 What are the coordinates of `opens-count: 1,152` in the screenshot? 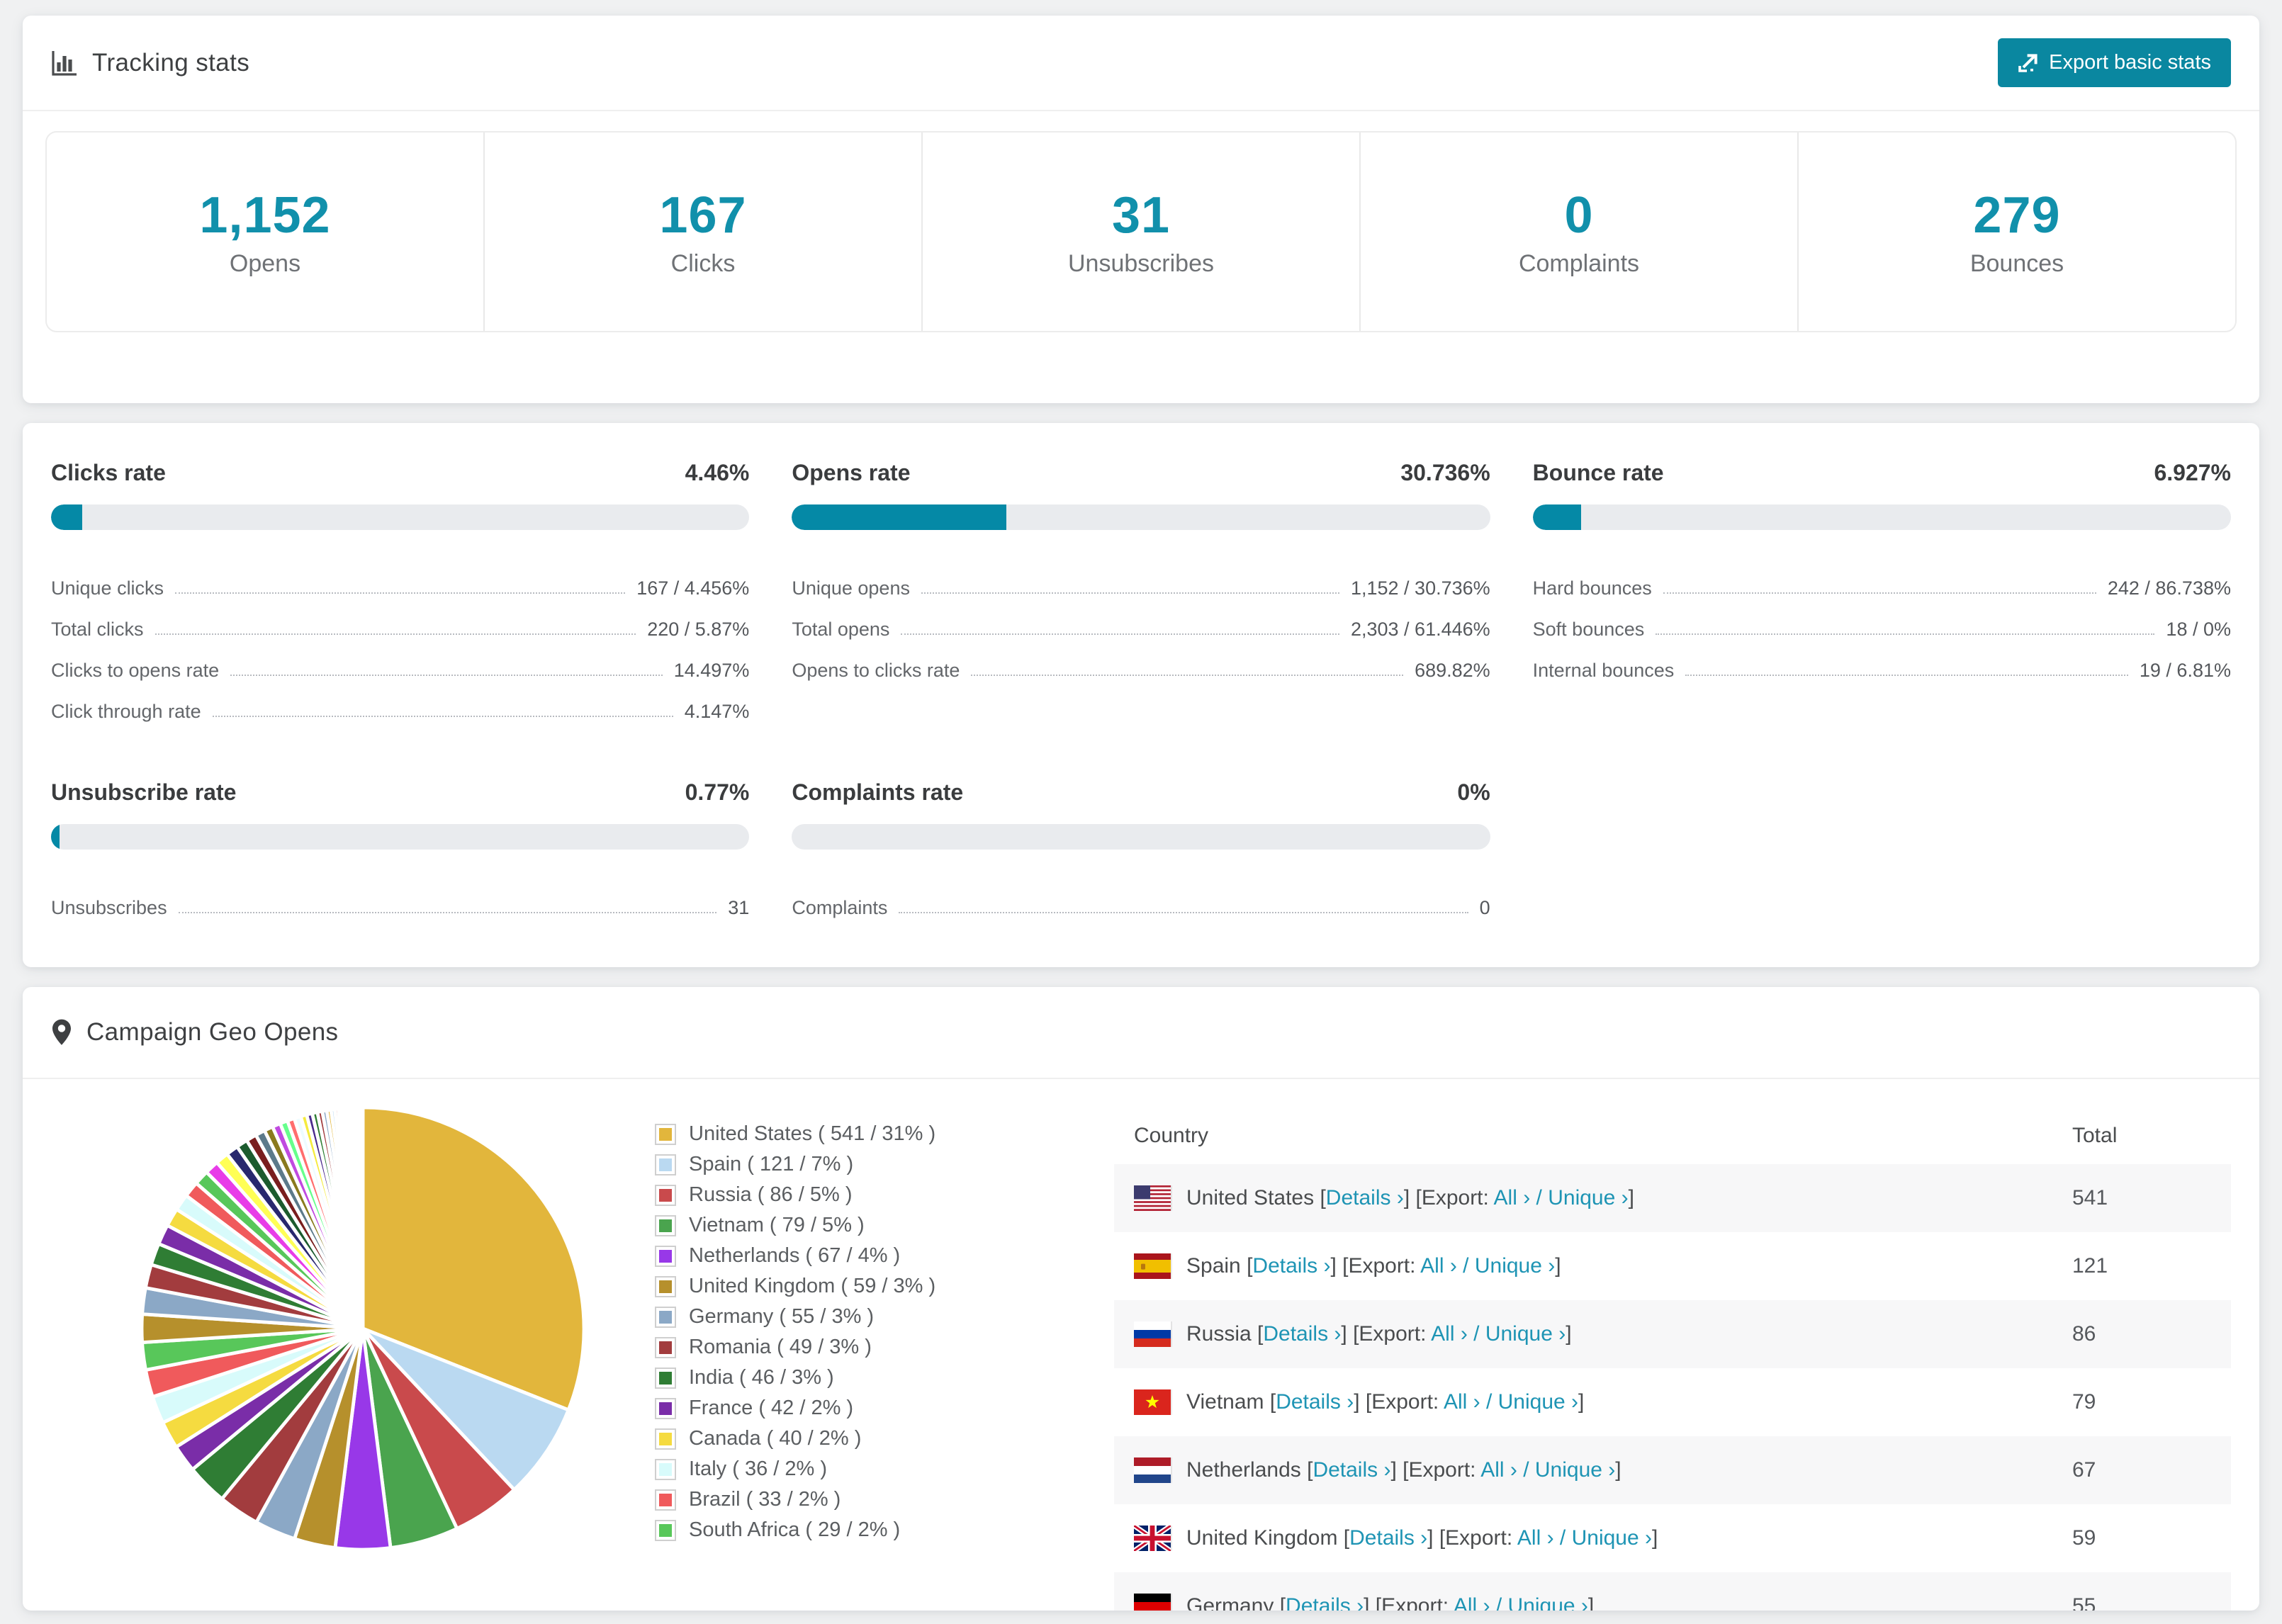 It's located at (265, 215).